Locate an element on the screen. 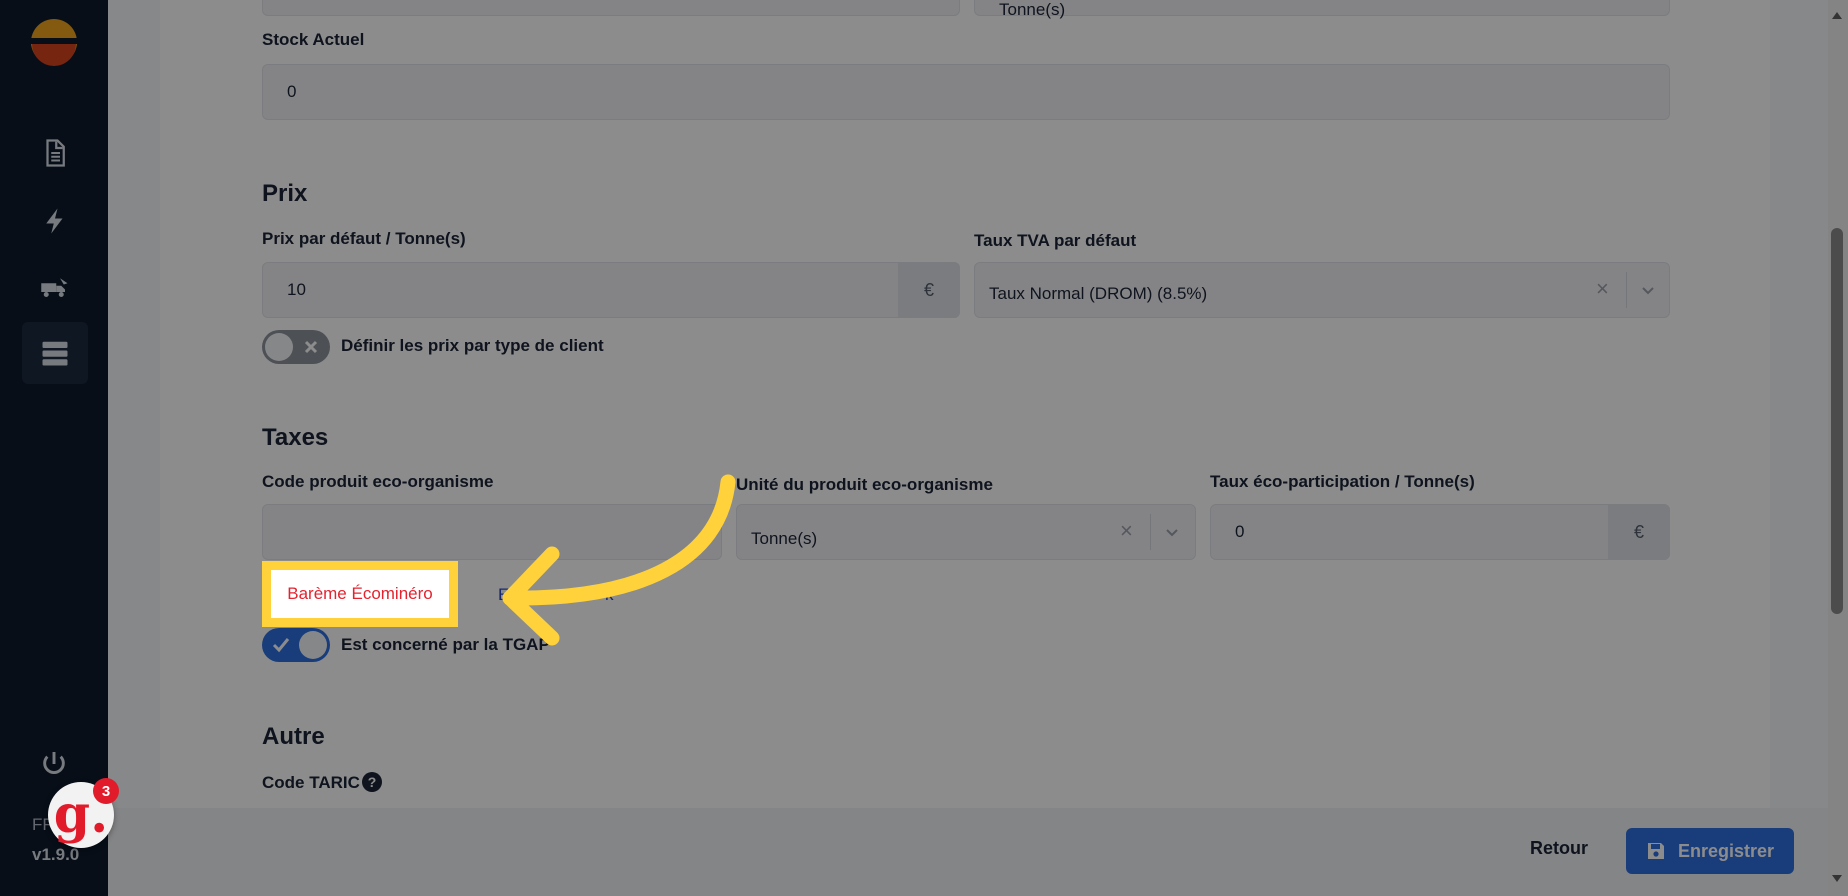 The width and height of the screenshot is (1848, 896). nav-products is located at coordinates (55, 353).